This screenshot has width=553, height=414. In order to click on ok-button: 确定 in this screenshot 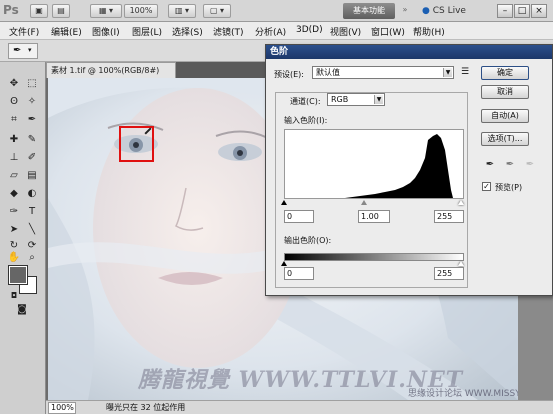, I will do `click(505, 73)`.